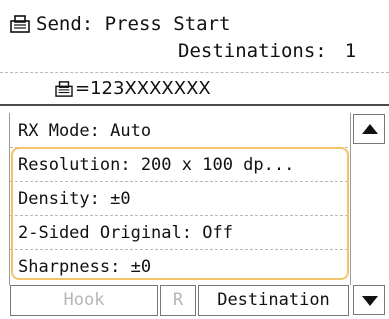 Image resolution: width=389 pixels, height=319 pixels. Describe the element at coordinates (273, 300) in the screenshot. I see `destination-button: Destination` at that location.